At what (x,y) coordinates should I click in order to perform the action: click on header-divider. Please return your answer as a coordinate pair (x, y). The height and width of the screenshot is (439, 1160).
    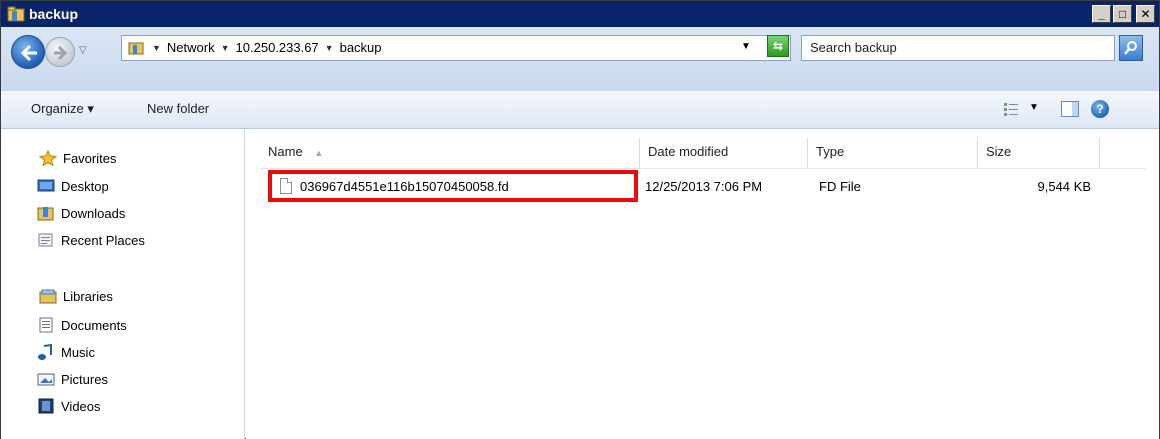
    Looking at the image, I should click on (703, 168).